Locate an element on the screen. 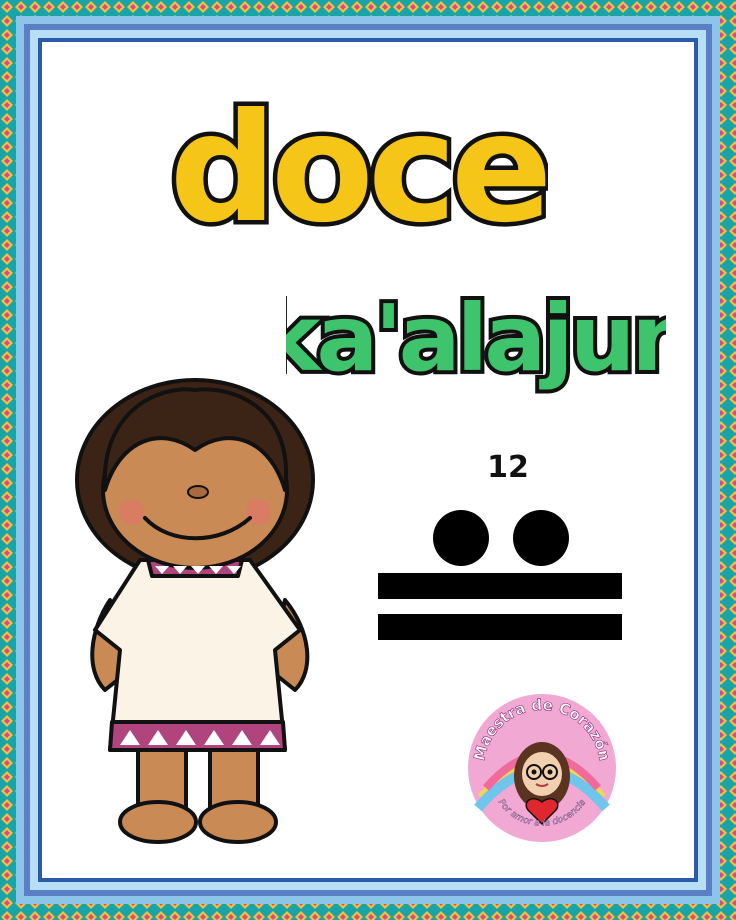 The width and height of the screenshot is (736, 920). spanish-number-word: doce is located at coordinates (358, 169).